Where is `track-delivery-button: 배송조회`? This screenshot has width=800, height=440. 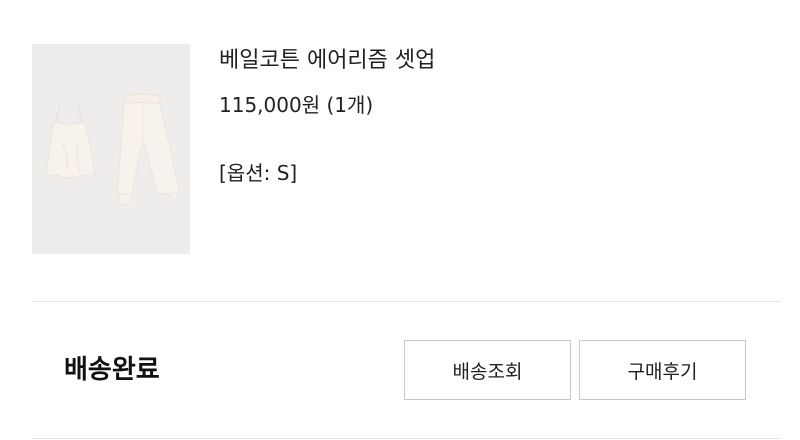
track-delivery-button: 배송조회 is located at coordinates (487, 370).